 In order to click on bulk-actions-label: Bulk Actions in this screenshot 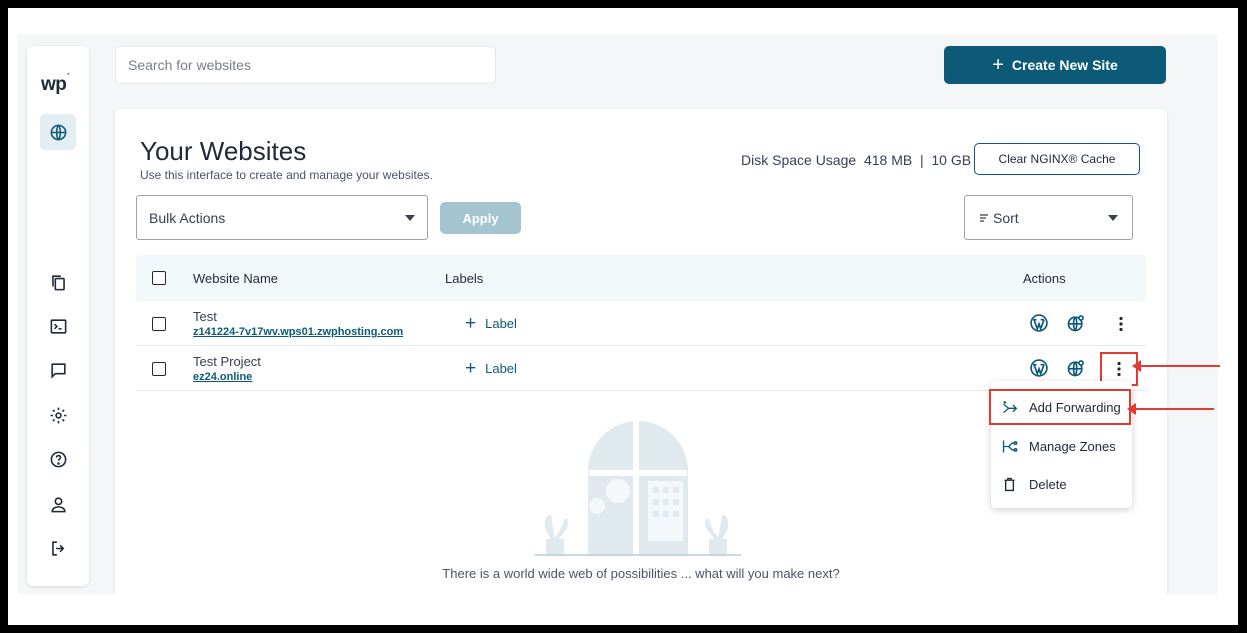, I will do `click(187, 217)`.